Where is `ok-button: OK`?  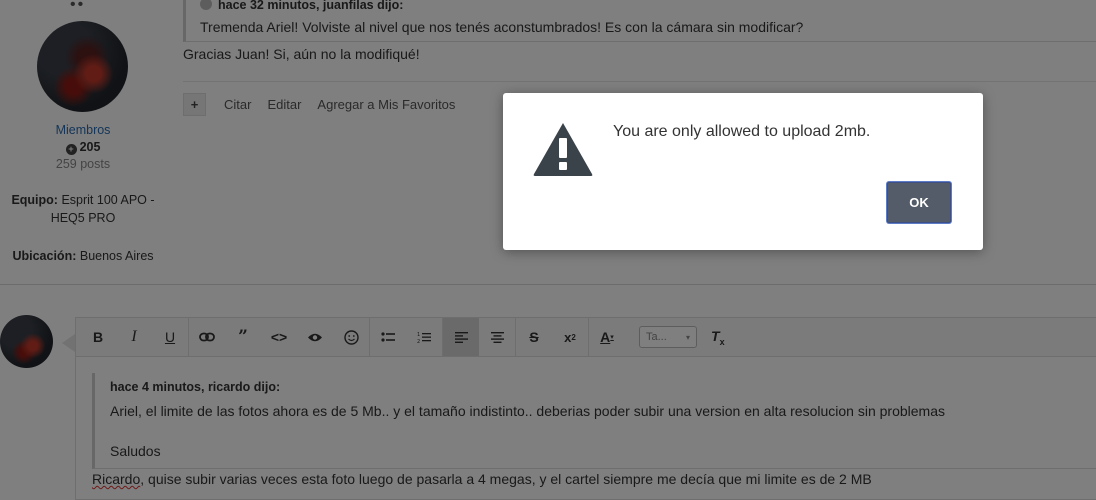 ok-button: OK is located at coordinates (919, 202).